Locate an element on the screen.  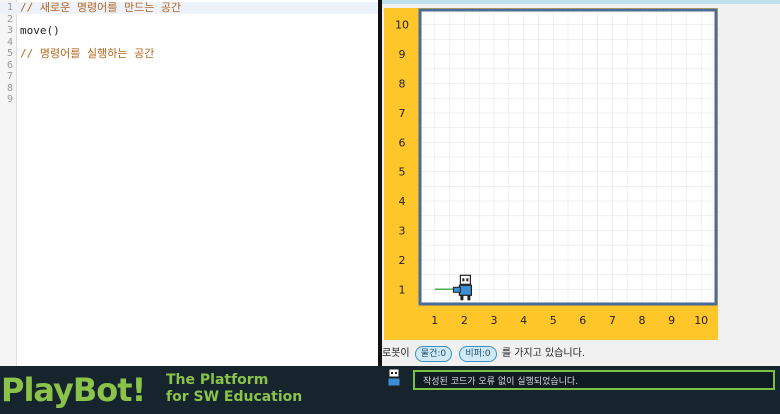
tagline-line-2: for SW Education is located at coordinates (234, 397).